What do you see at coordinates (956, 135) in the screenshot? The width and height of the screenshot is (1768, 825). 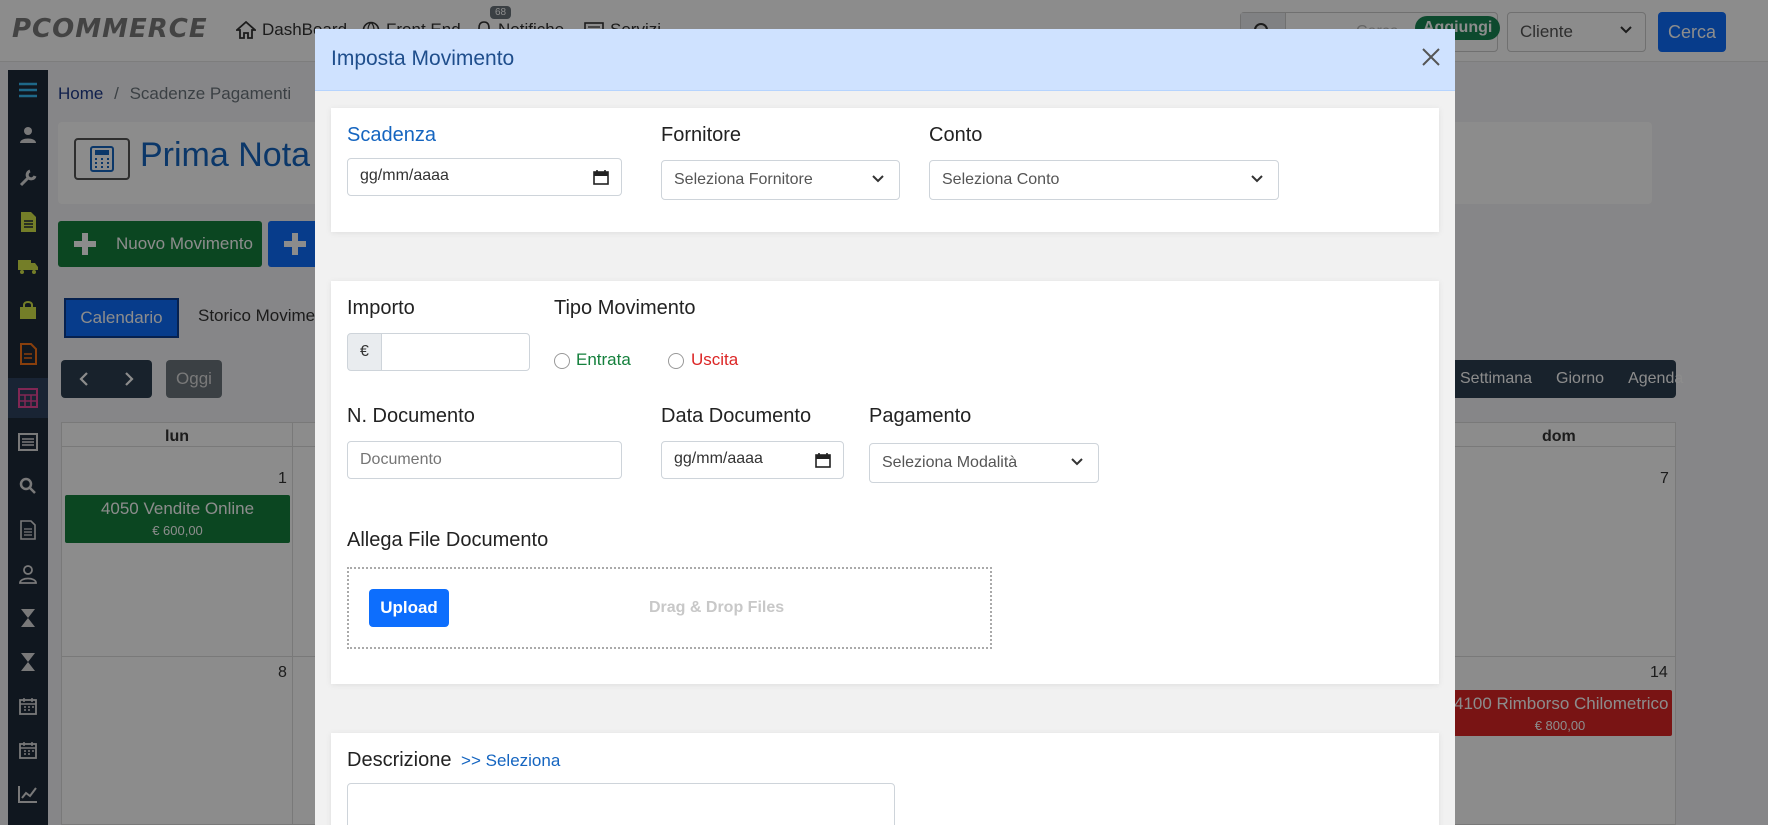 I see `conto-label: Conto` at bounding box center [956, 135].